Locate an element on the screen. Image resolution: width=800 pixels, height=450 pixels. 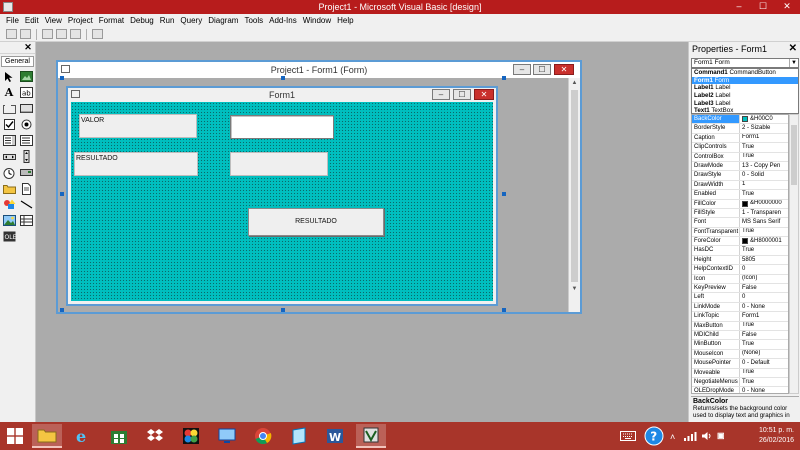
property-value: &H00C0 is located at coordinates (764, 119).